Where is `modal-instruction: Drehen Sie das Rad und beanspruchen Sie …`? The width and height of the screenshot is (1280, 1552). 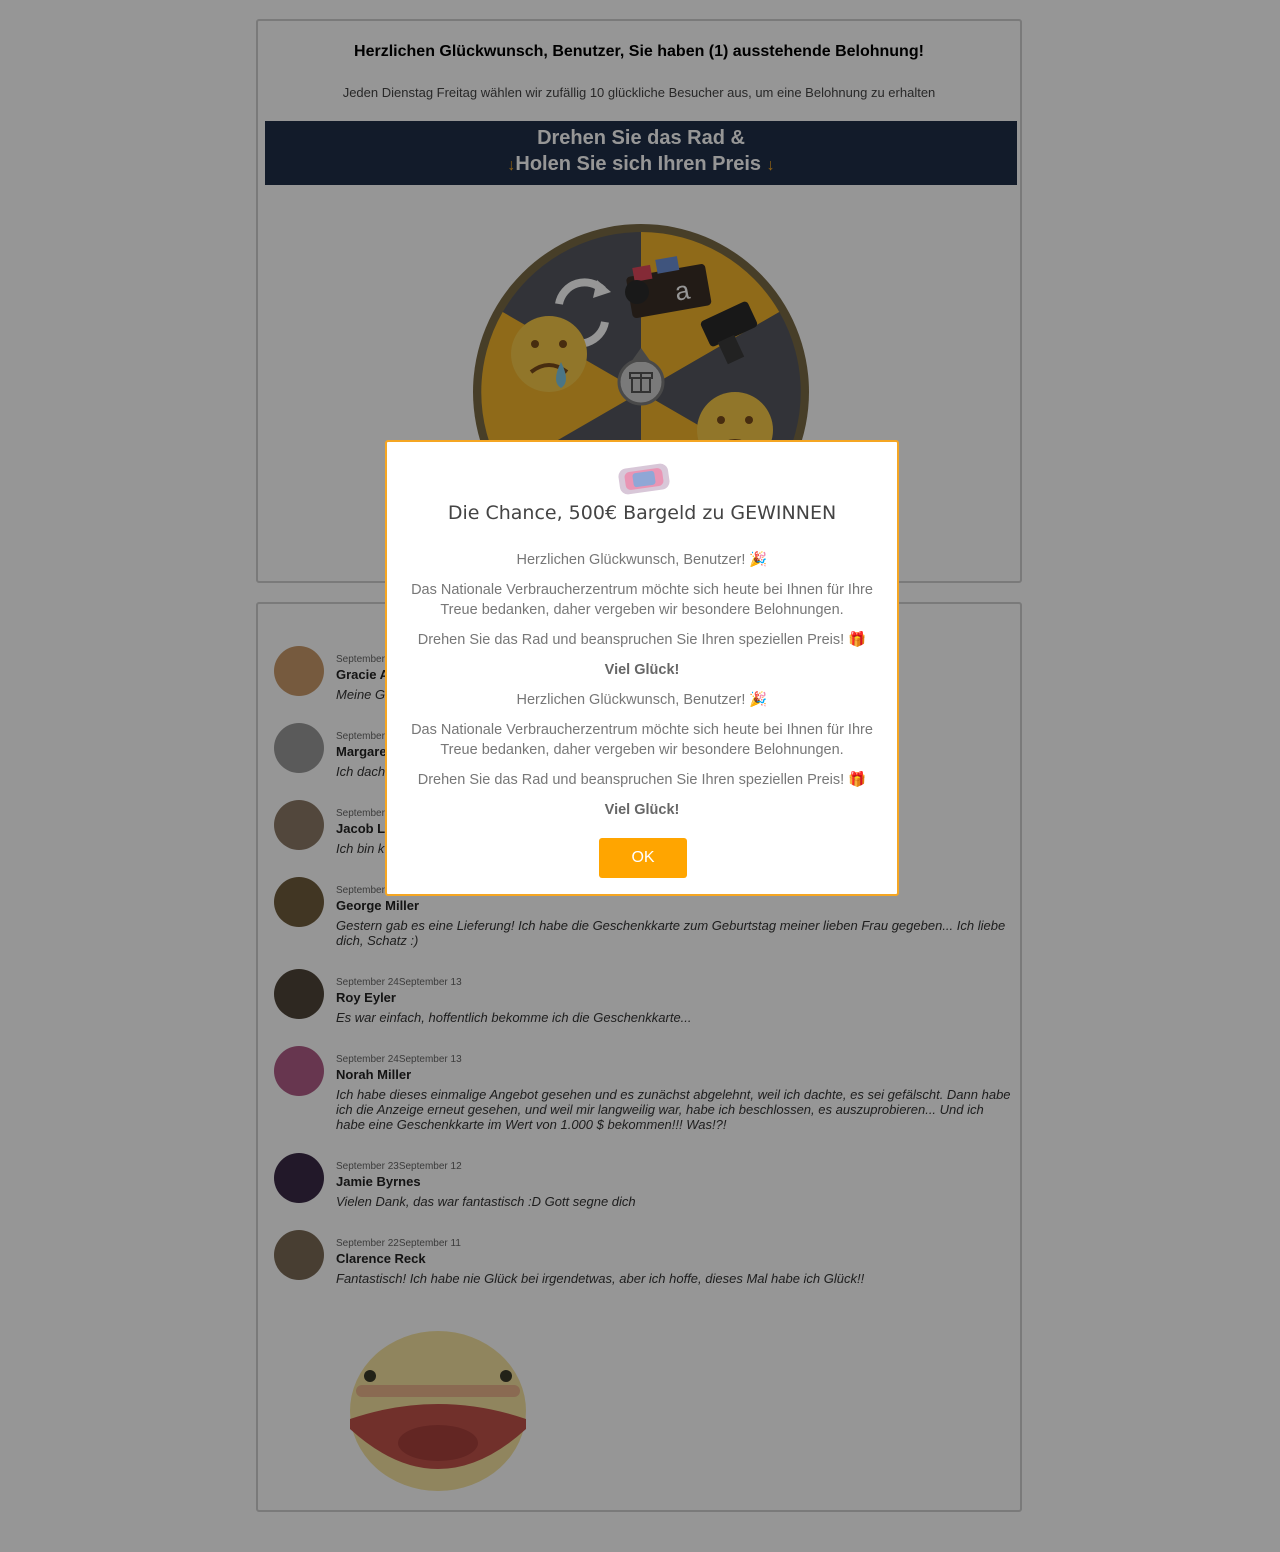 modal-instruction: Drehen Sie das Rad und beanspruchen Sie … is located at coordinates (642, 640).